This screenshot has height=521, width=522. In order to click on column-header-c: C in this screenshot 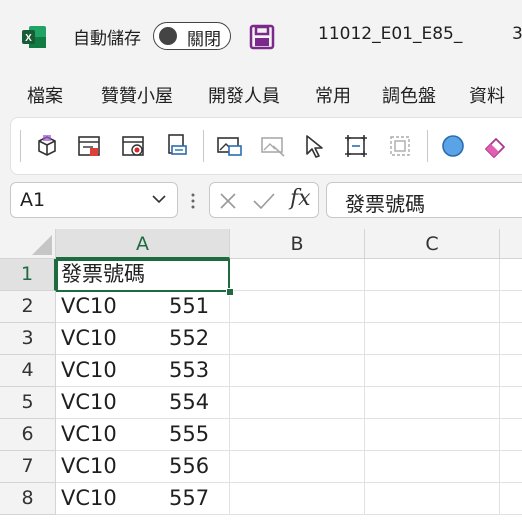, I will do `click(432, 244)`.